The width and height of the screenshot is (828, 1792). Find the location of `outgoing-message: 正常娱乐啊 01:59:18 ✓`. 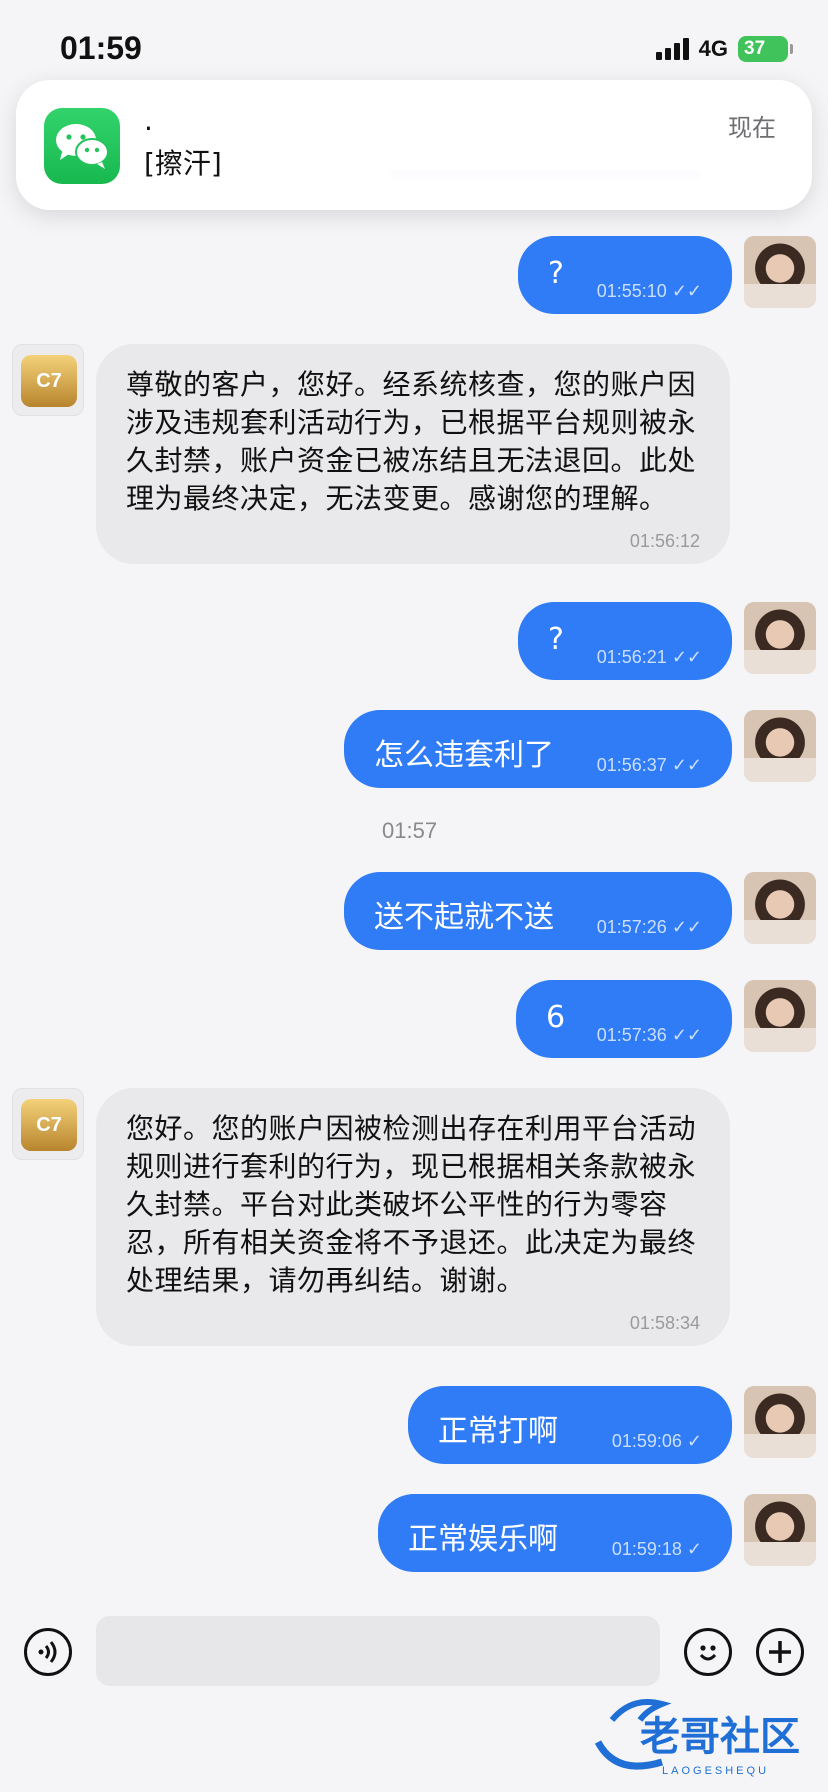

outgoing-message: 正常娱乐啊 01:59:18 ✓ is located at coordinates (555, 1533).